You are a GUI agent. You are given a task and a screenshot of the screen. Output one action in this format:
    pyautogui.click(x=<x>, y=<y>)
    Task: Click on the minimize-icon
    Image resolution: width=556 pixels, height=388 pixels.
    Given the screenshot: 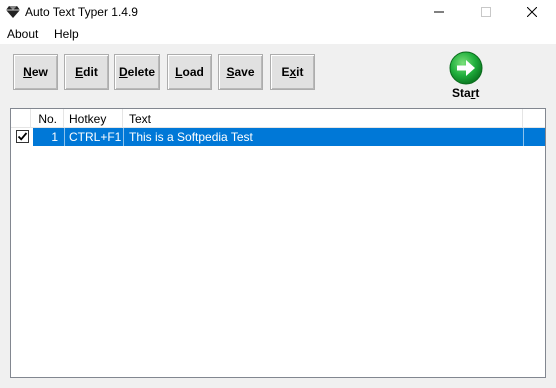 What is the action you would take?
    pyautogui.click(x=439, y=12)
    